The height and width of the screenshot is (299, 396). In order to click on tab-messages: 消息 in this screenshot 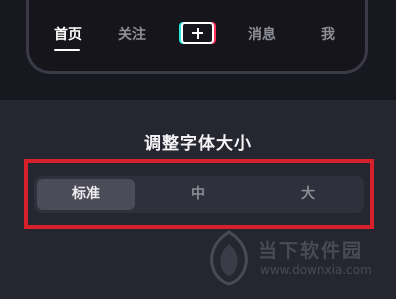, I will do `click(262, 34)`.